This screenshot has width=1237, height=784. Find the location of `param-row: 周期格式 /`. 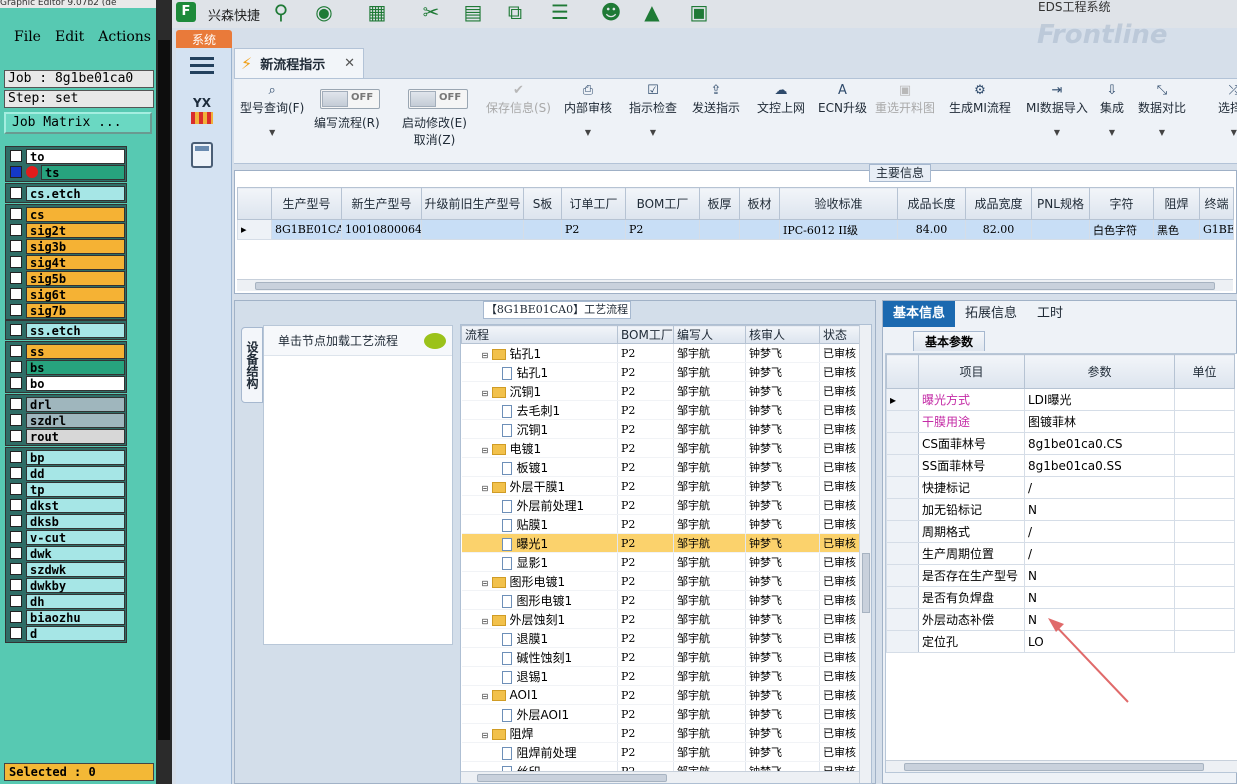

param-row: 周期格式 / is located at coordinates (1060, 531).